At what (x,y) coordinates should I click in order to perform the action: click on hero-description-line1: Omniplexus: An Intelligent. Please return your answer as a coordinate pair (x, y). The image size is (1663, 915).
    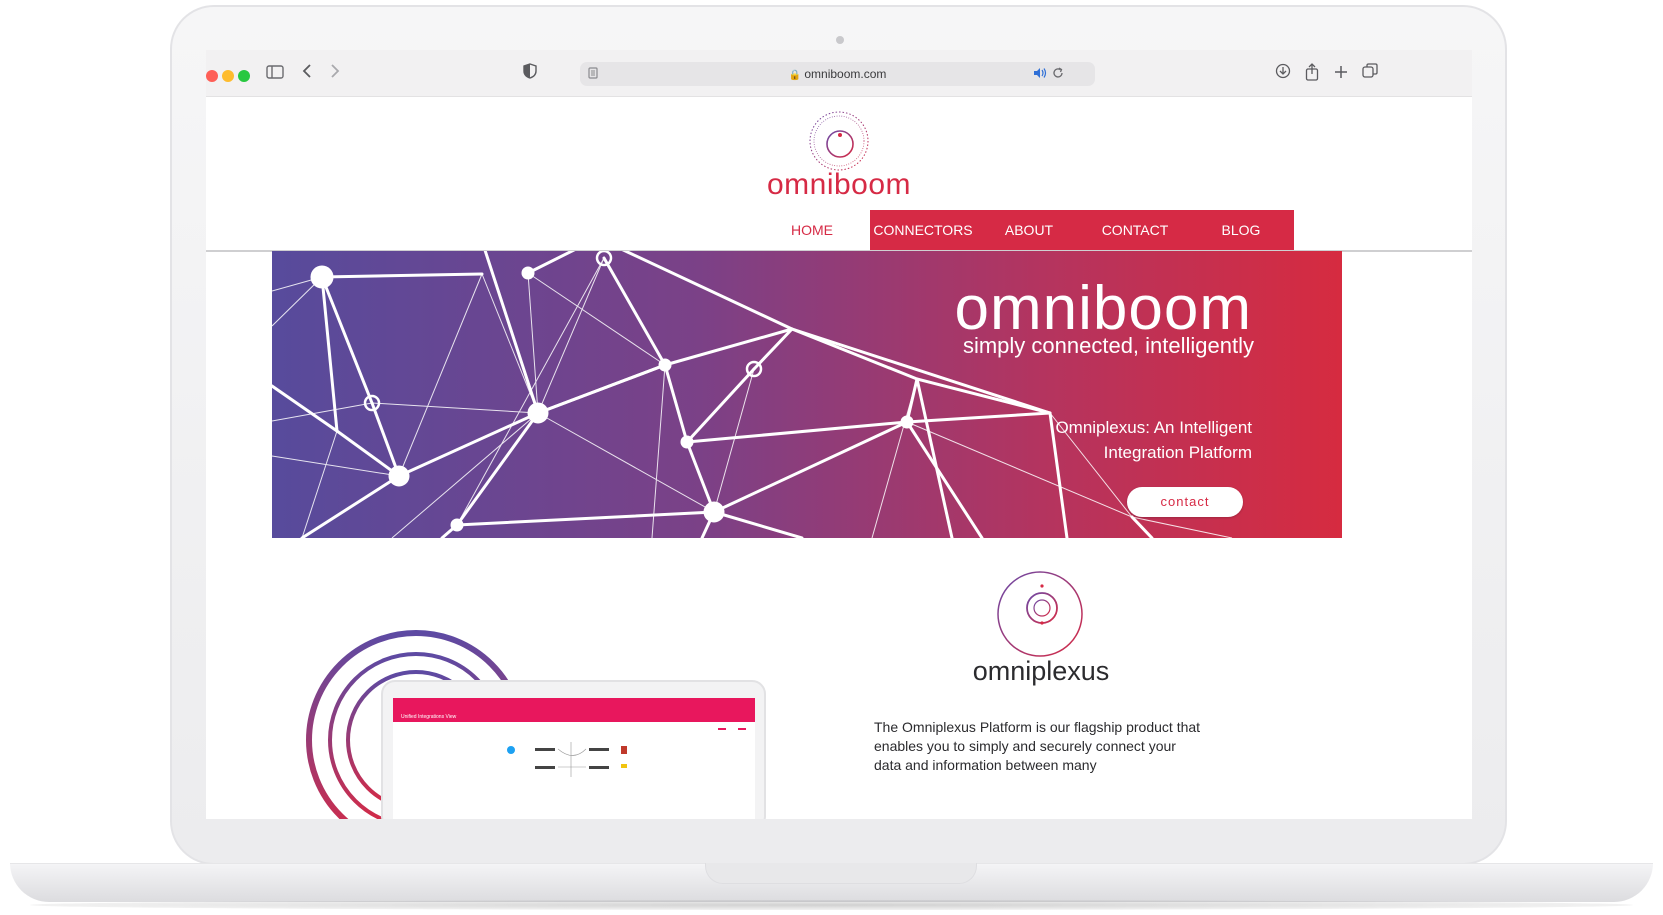
    Looking at the image, I should click on (1153, 427).